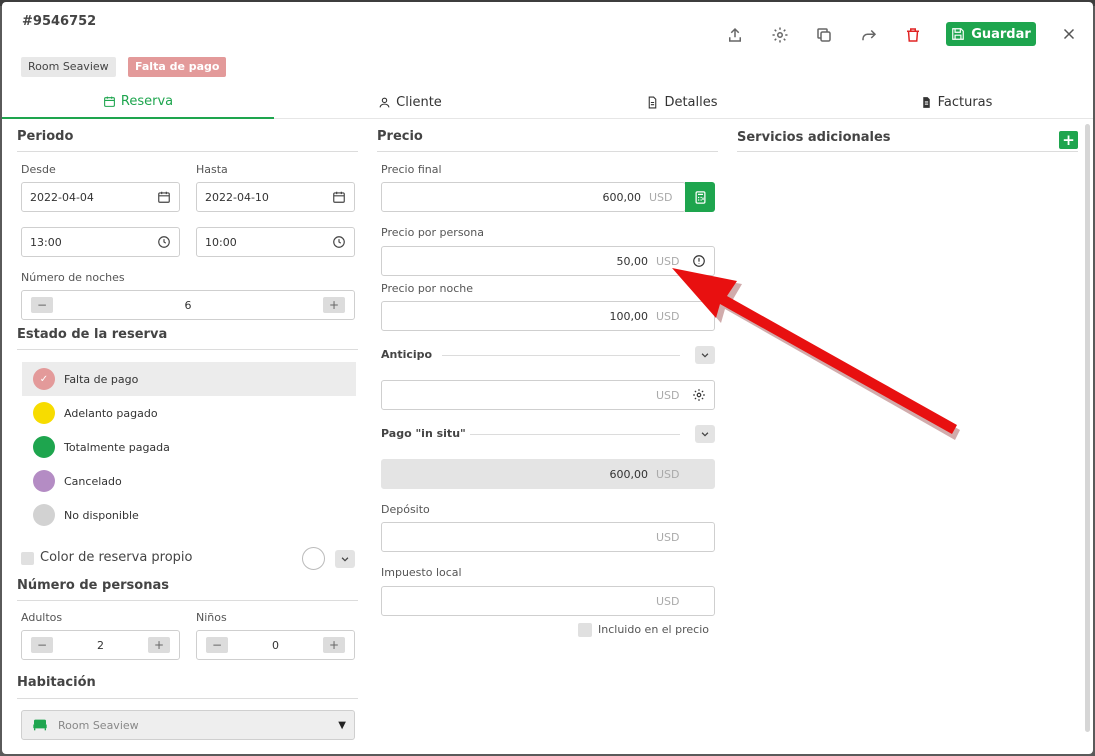  I want to click on tab-label: Facturas, so click(965, 102).